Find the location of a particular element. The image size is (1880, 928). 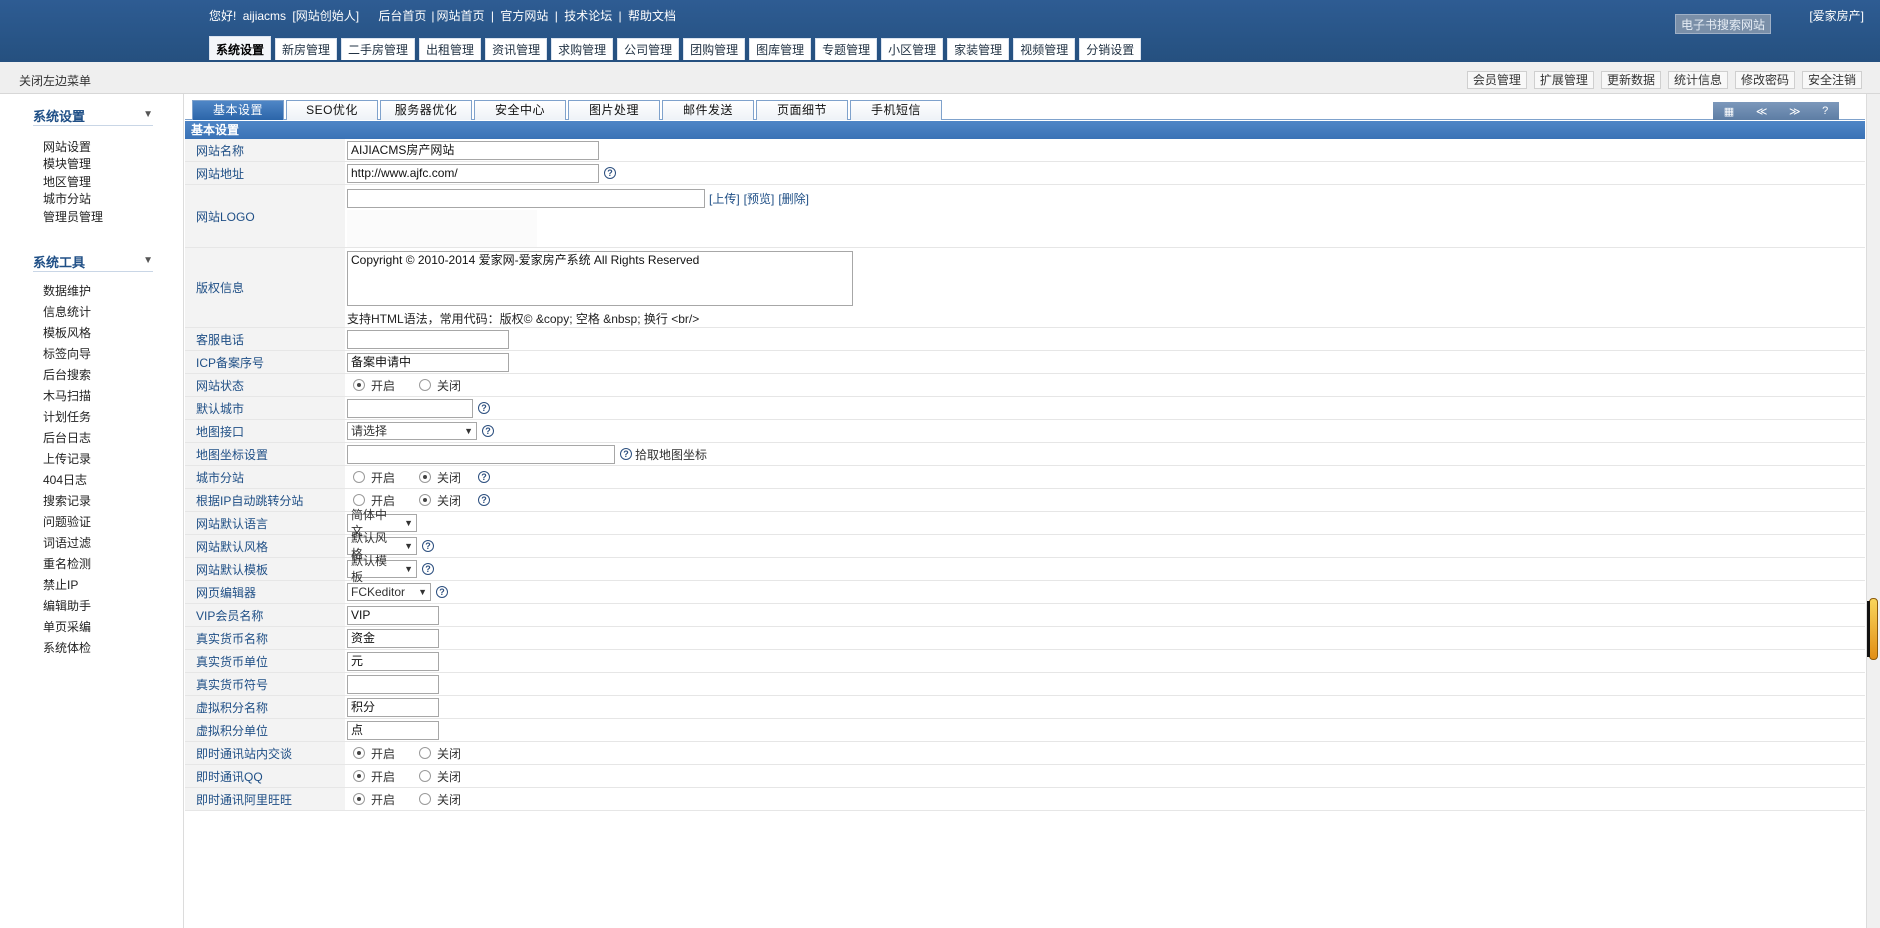

nav-tab-news: 资讯管理 is located at coordinates (516, 49).